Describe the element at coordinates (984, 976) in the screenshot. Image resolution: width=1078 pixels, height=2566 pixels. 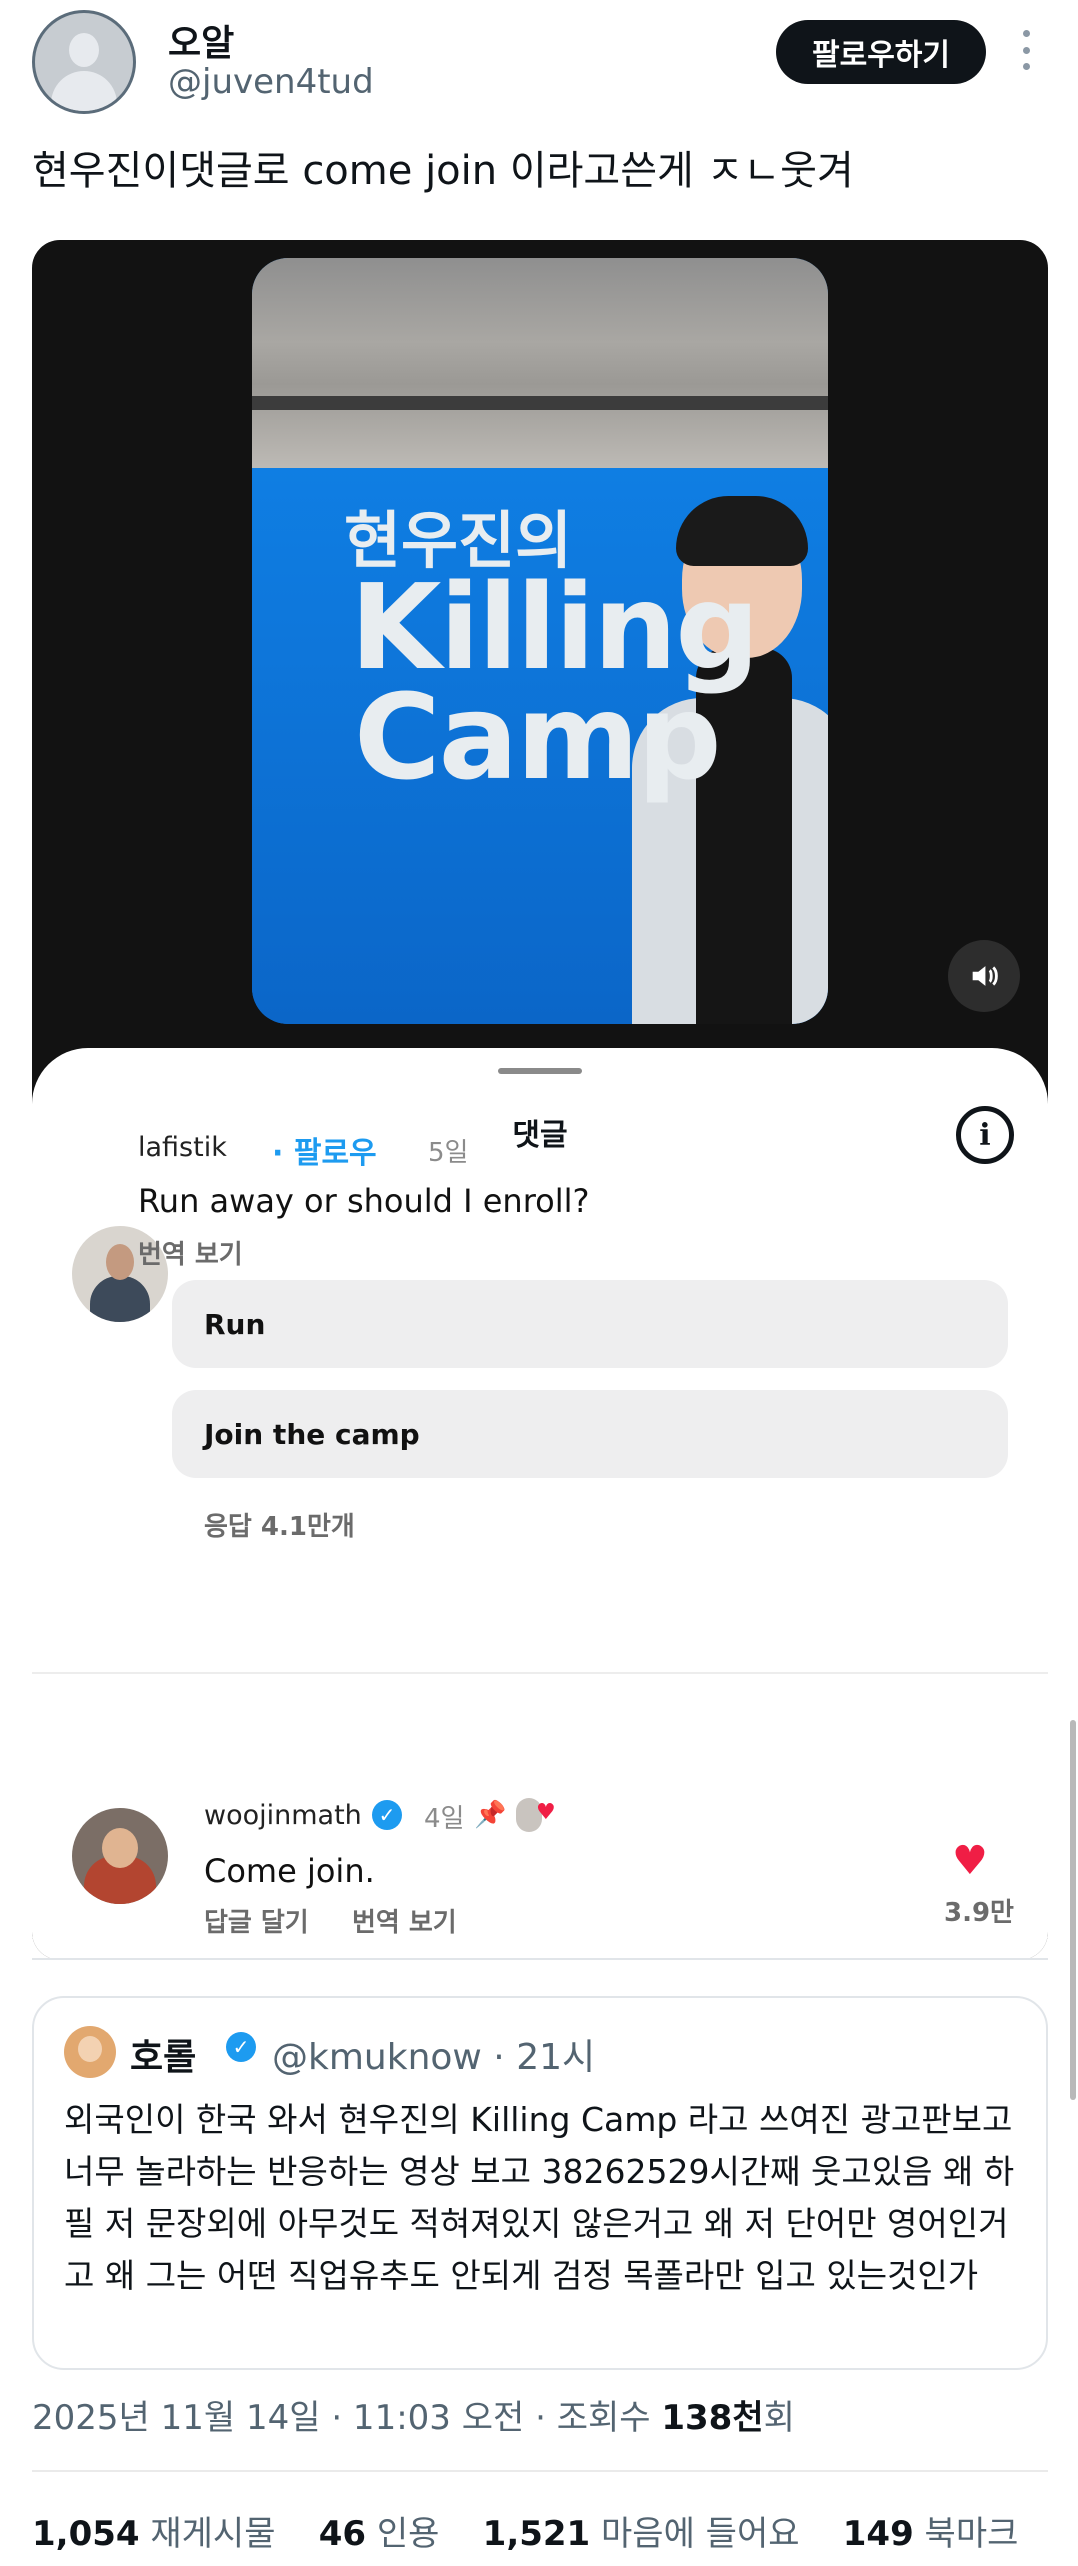
I see `volume-icon` at that location.